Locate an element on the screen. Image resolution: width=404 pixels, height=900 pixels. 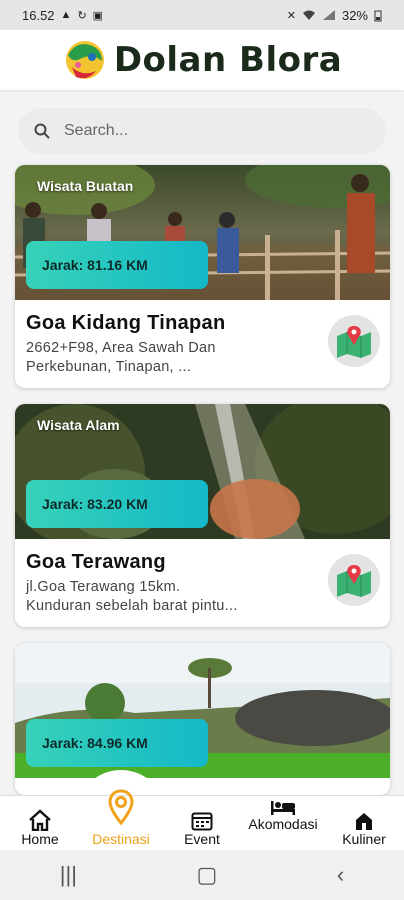
search-input is located at coordinates (209, 131).